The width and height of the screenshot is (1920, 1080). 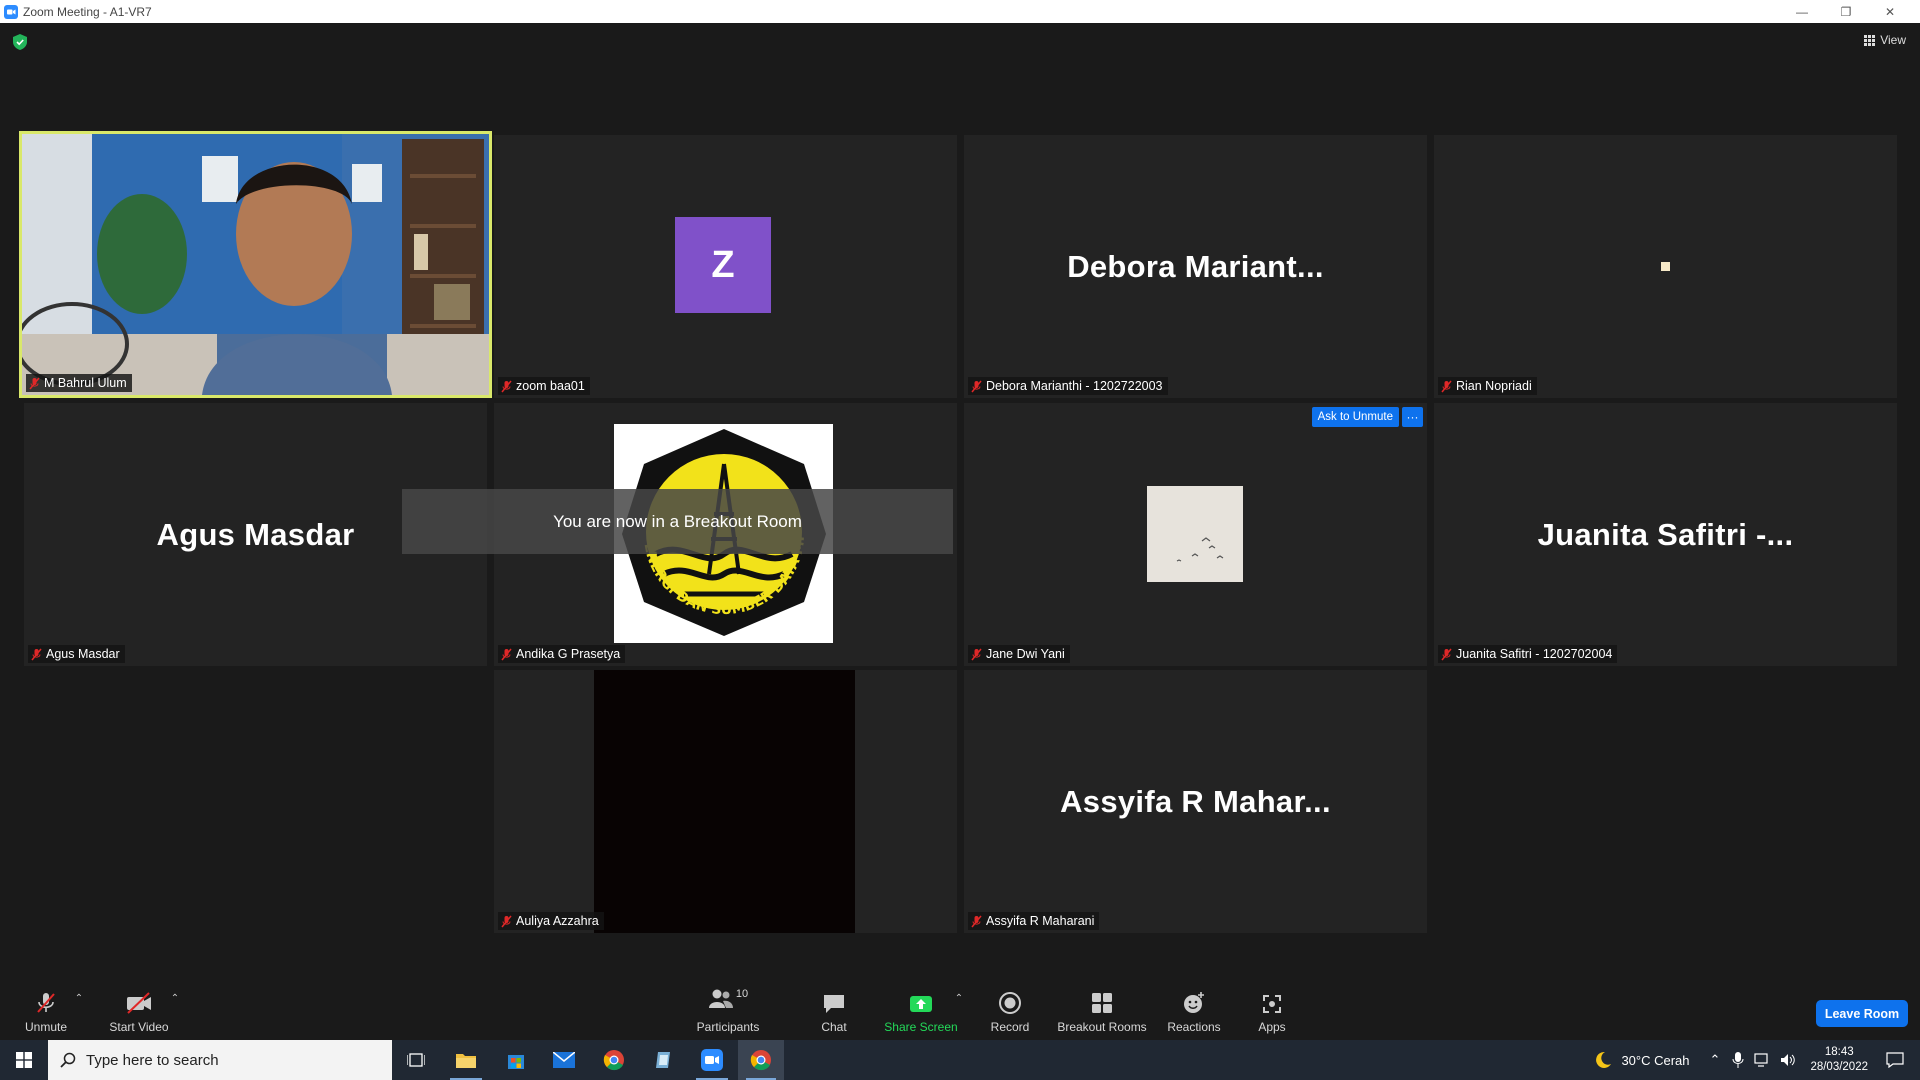 I want to click on participant-nametag: Rian Nopriadi, so click(x=1487, y=386).